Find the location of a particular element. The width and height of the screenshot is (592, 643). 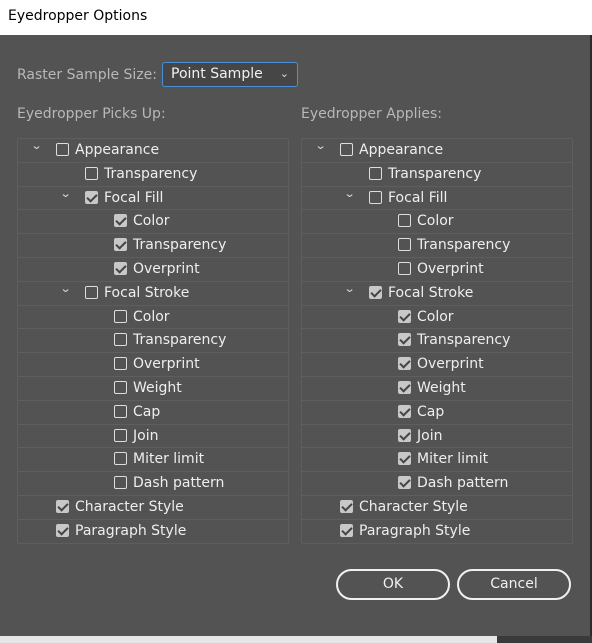

raster-sample-size-select: Point Sample ⌄ is located at coordinates (230, 74).